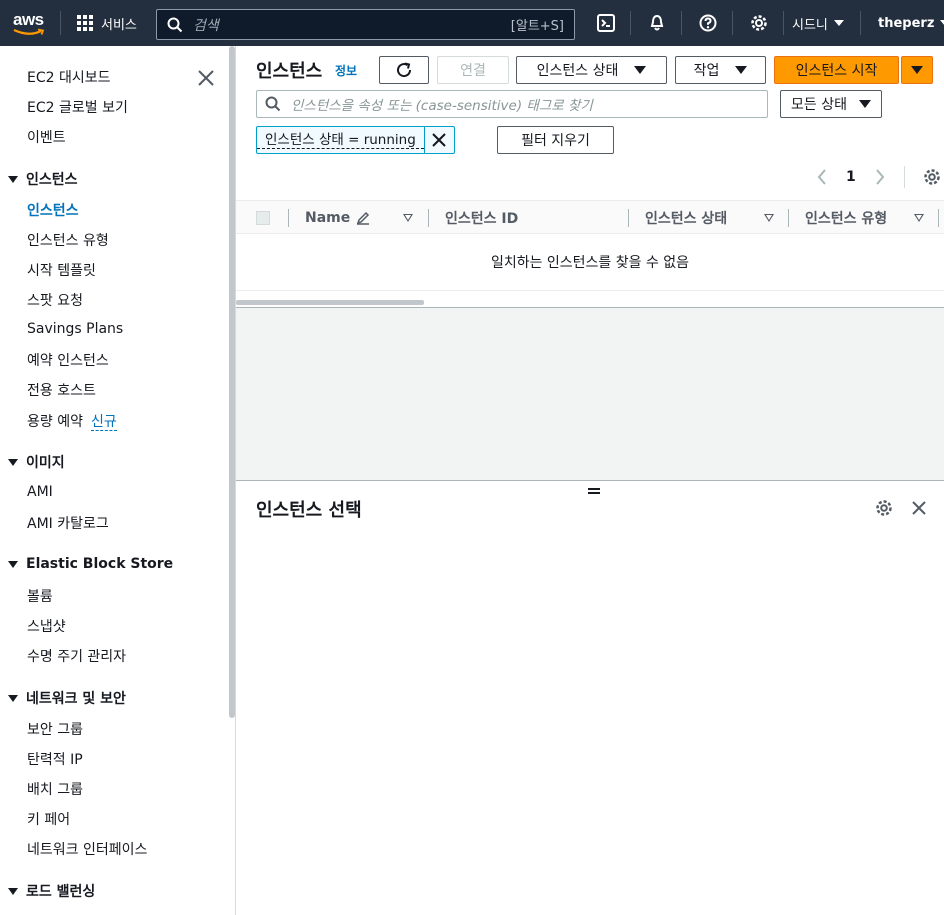 The image size is (944, 915). Describe the element at coordinates (590, 217) in the screenshot. I see `table-header: Name 인스턴스 ID 인스턴스 상태 인스턴스 유형` at that location.